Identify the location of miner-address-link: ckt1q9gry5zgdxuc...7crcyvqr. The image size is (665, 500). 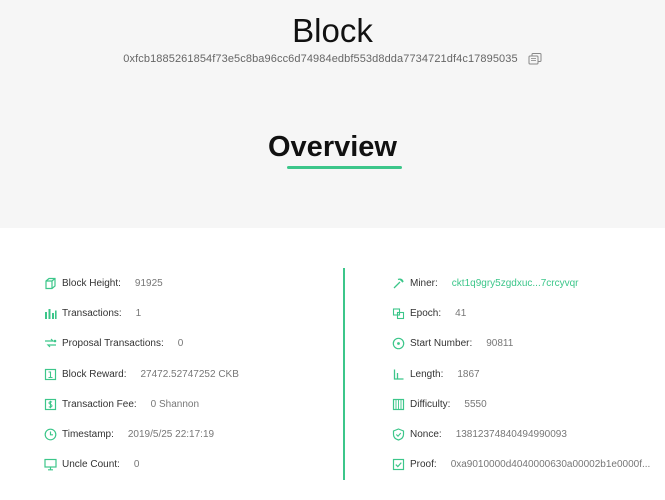
(515, 283).